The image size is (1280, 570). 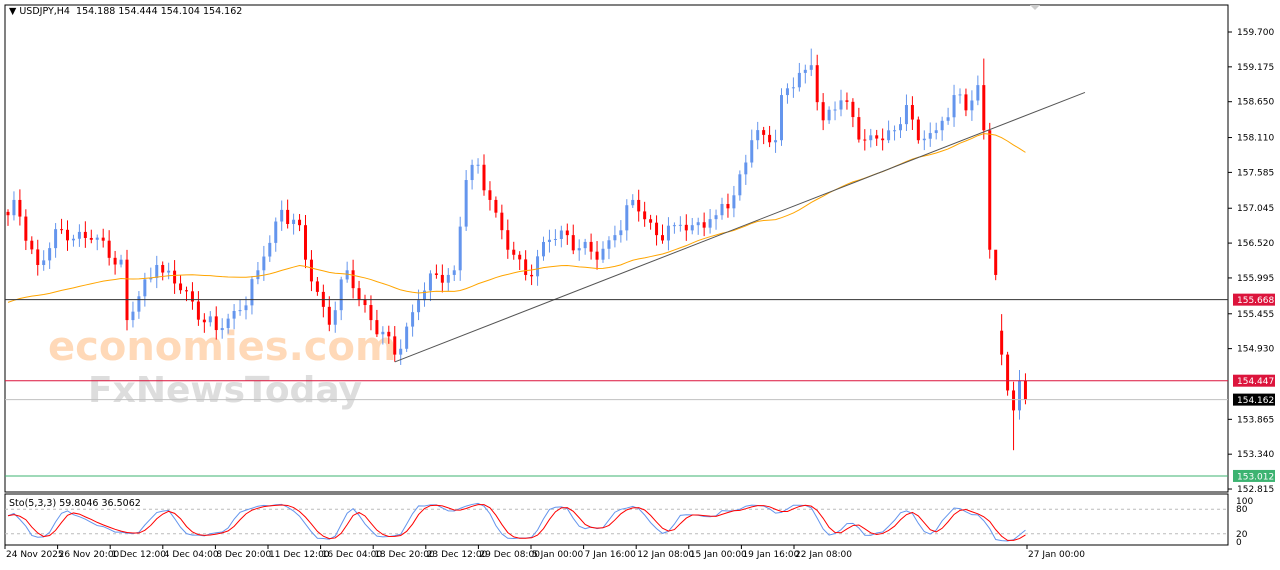 I want to click on price-level-label: 155.668, so click(x=1255, y=301).